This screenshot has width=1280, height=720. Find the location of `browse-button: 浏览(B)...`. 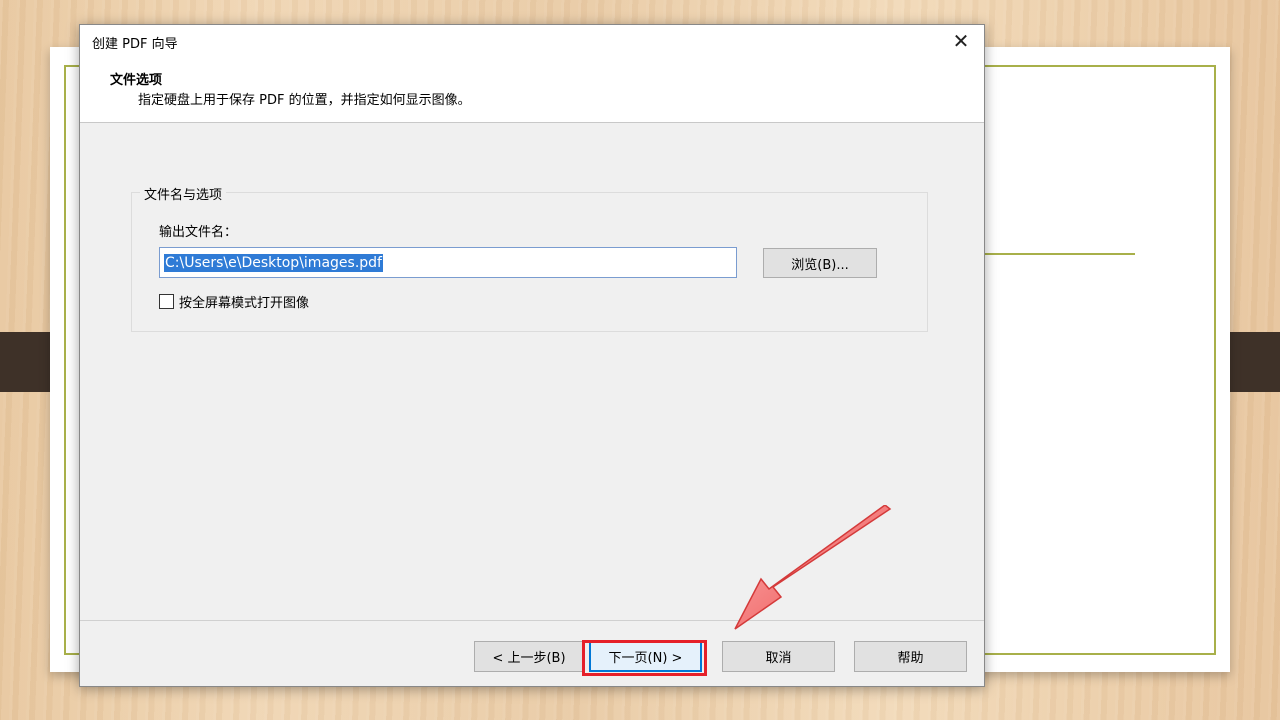

browse-button: 浏览(B)... is located at coordinates (820, 263).